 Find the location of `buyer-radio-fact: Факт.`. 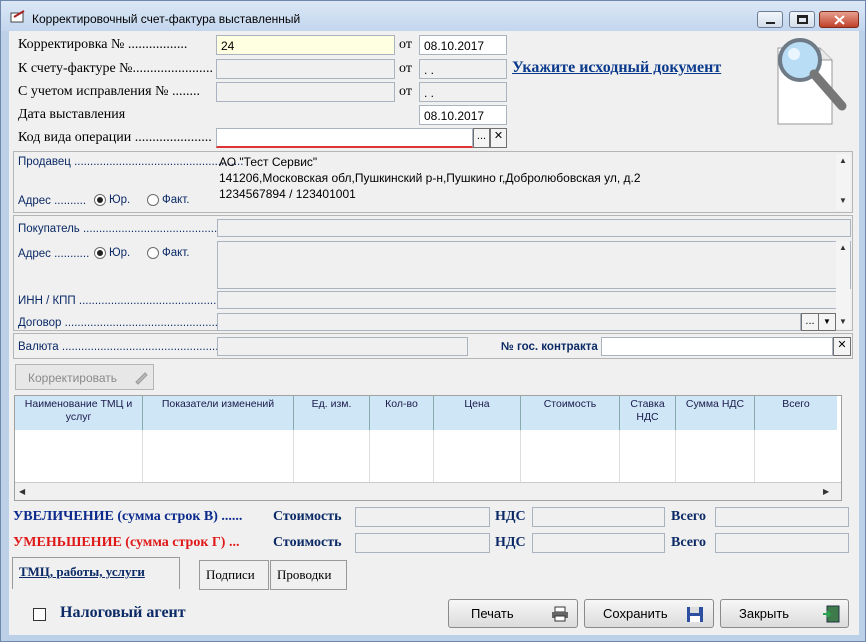

buyer-radio-fact: Факт. is located at coordinates (168, 253).